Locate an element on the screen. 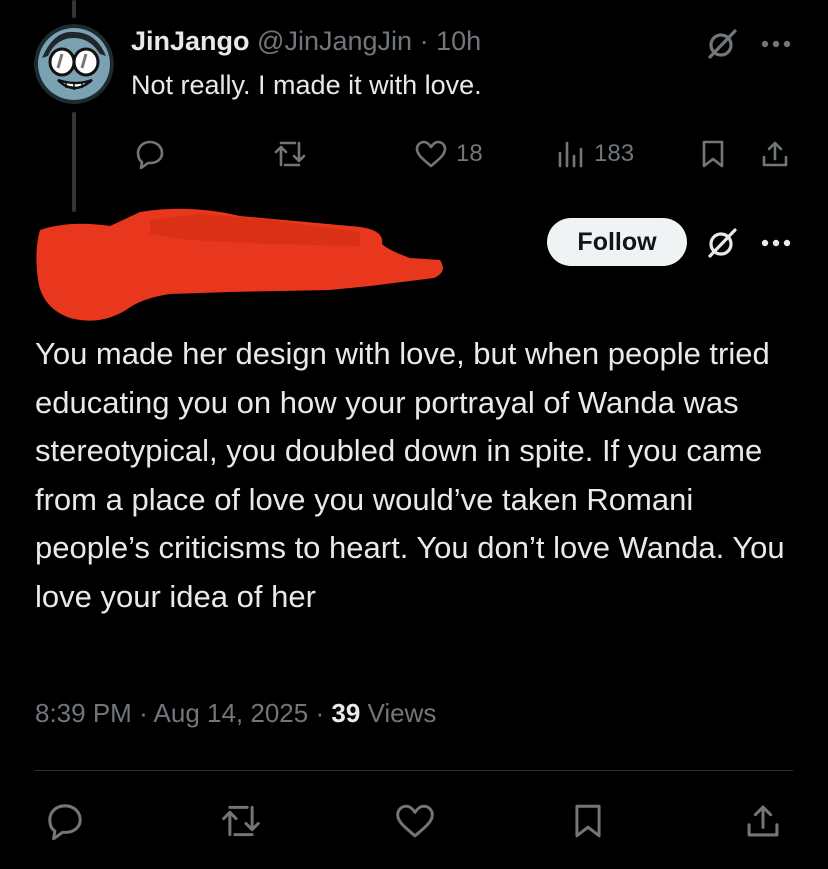  post-reply-button is located at coordinates (65, 821).